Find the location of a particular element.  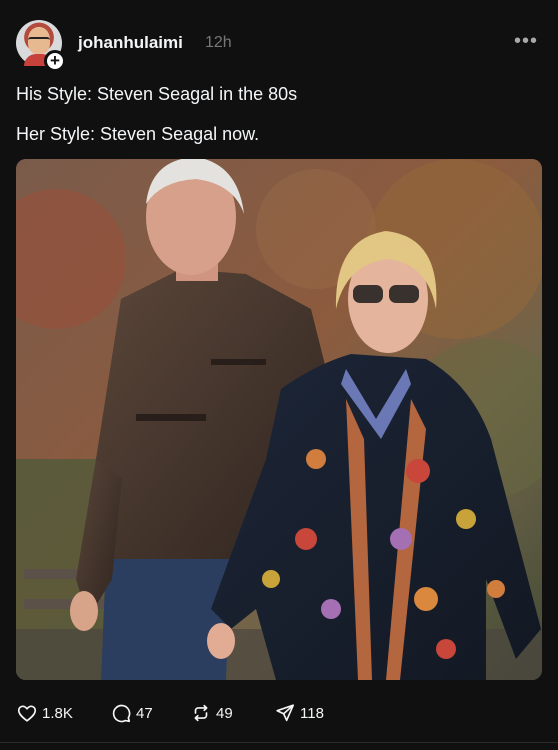

repost-icon is located at coordinates (201, 713).